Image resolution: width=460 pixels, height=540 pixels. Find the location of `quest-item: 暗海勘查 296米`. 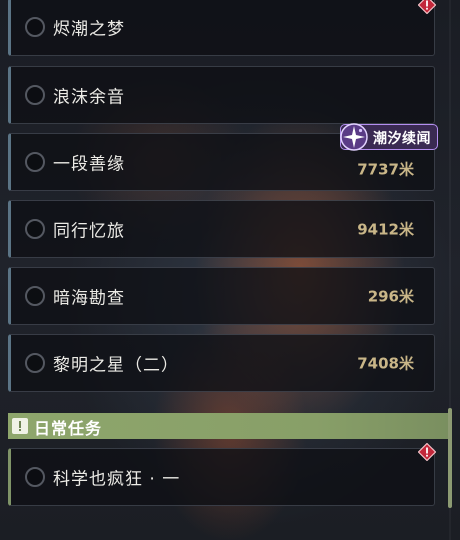

quest-item: 暗海勘查 296米 is located at coordinates (221, 296).